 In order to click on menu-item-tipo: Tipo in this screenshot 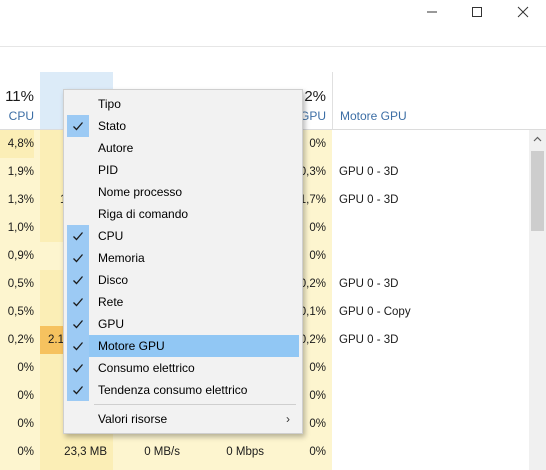, I will do `click(183, 104)`.